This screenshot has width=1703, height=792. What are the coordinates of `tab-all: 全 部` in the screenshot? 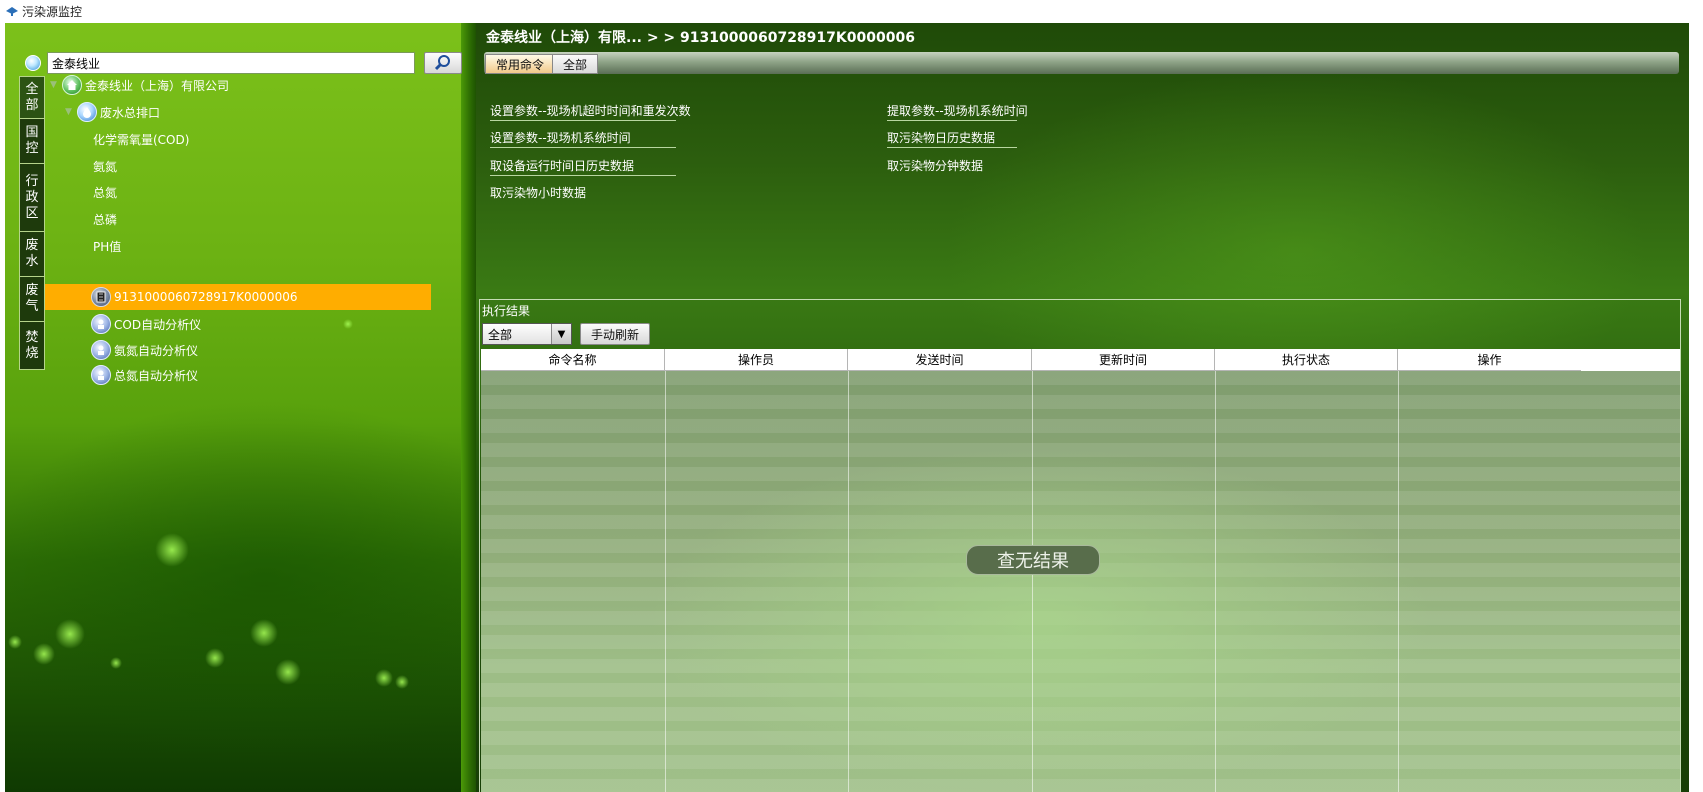 It's located at (32, 97).